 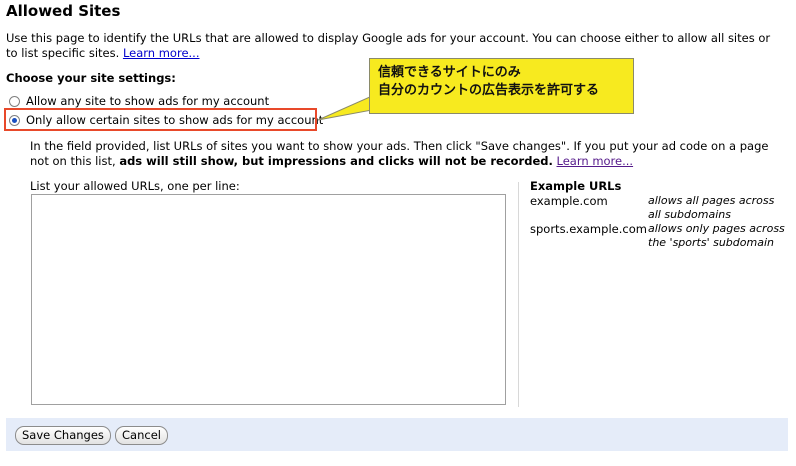 I want to click on example-urls-heading: Example URLs, so click(x=576, y=186).